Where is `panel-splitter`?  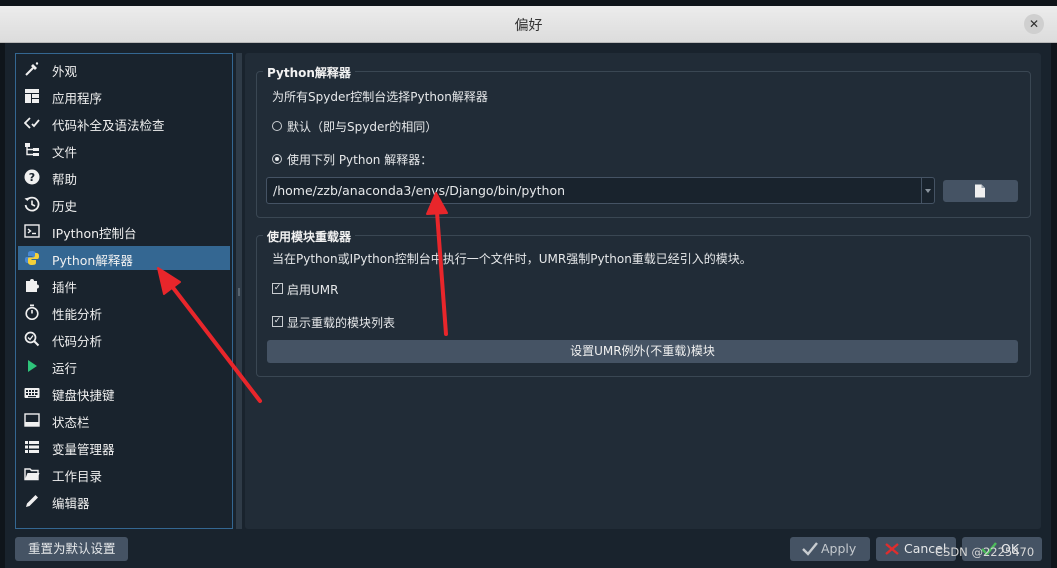
panel-splitter is located at coordinates (239, 291).